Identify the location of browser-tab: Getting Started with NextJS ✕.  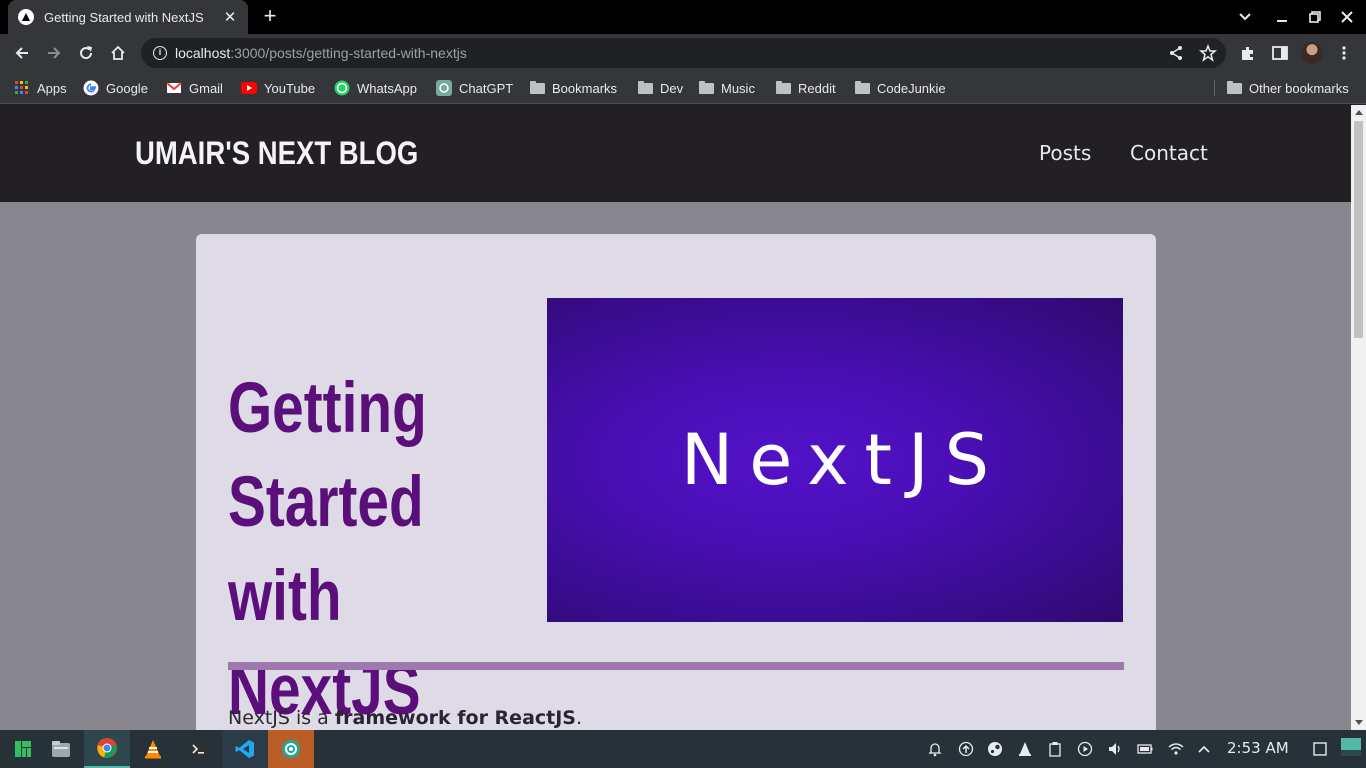
(128, 17).